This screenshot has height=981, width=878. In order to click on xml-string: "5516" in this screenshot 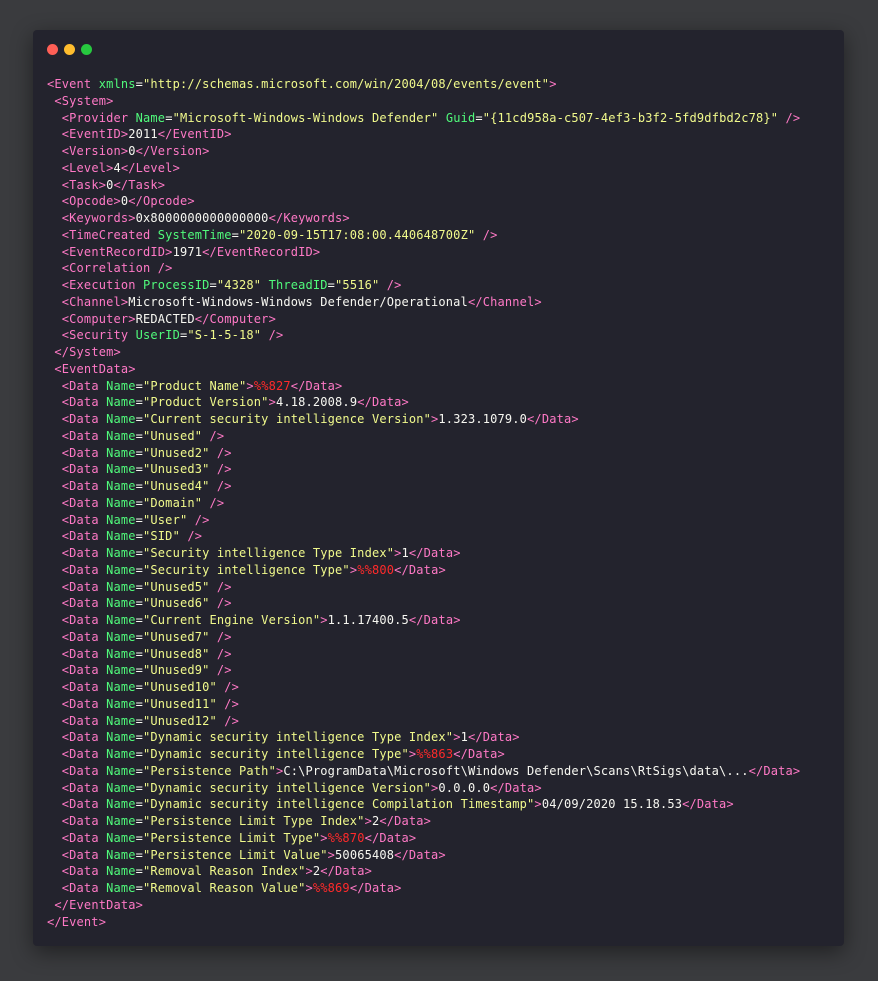, I will do `click(357, 285)`.